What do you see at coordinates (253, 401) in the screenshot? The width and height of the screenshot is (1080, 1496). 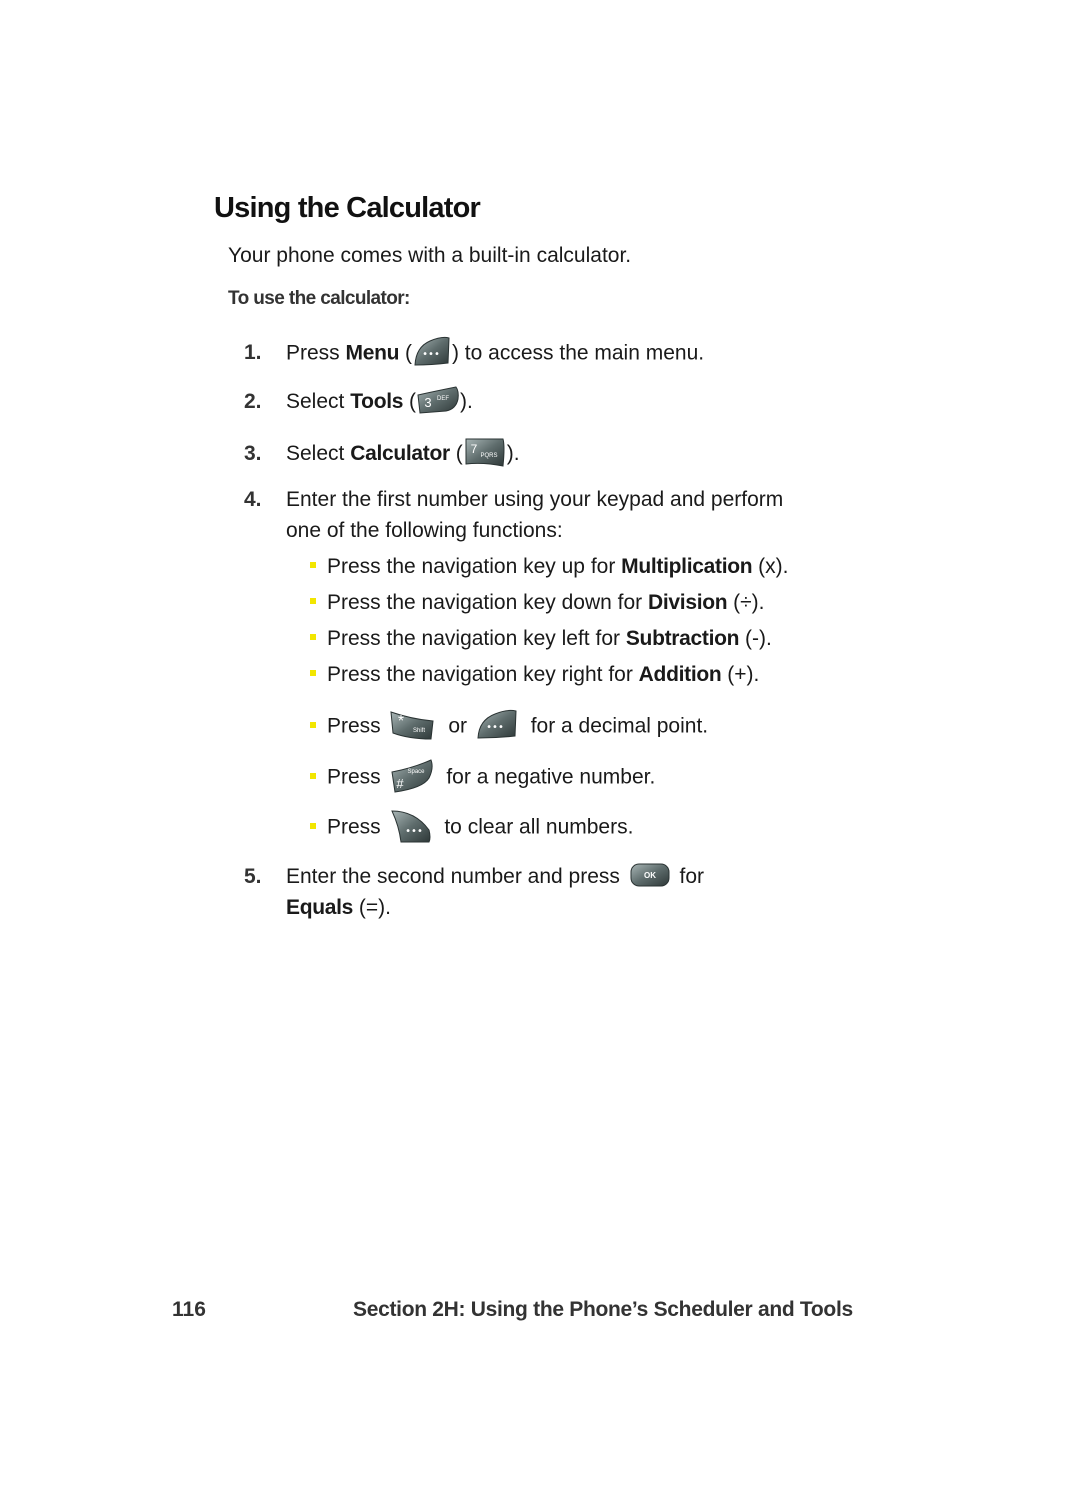 I see `step-number: 2.` at bounding box center [253, 401].